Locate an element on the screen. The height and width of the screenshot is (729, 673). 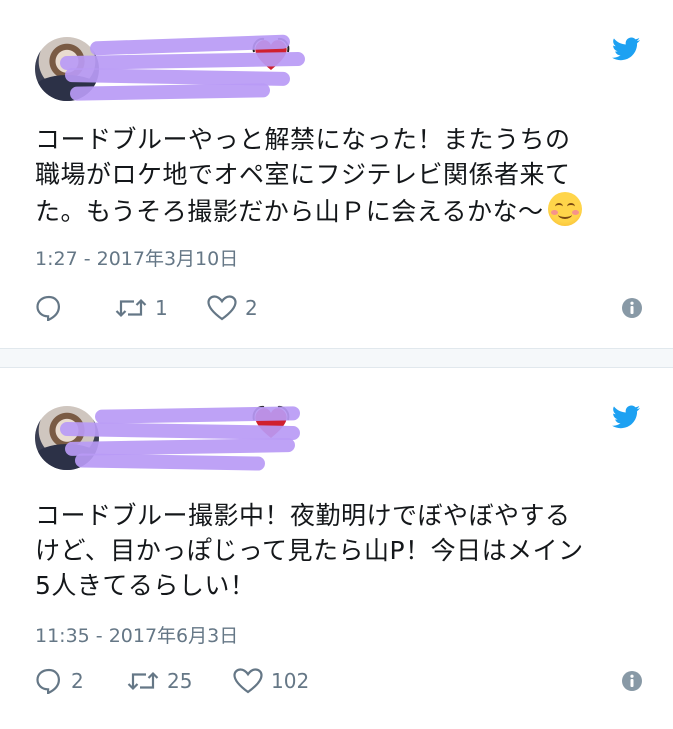
reply-count: 2 is located at coordinates (77, 681).